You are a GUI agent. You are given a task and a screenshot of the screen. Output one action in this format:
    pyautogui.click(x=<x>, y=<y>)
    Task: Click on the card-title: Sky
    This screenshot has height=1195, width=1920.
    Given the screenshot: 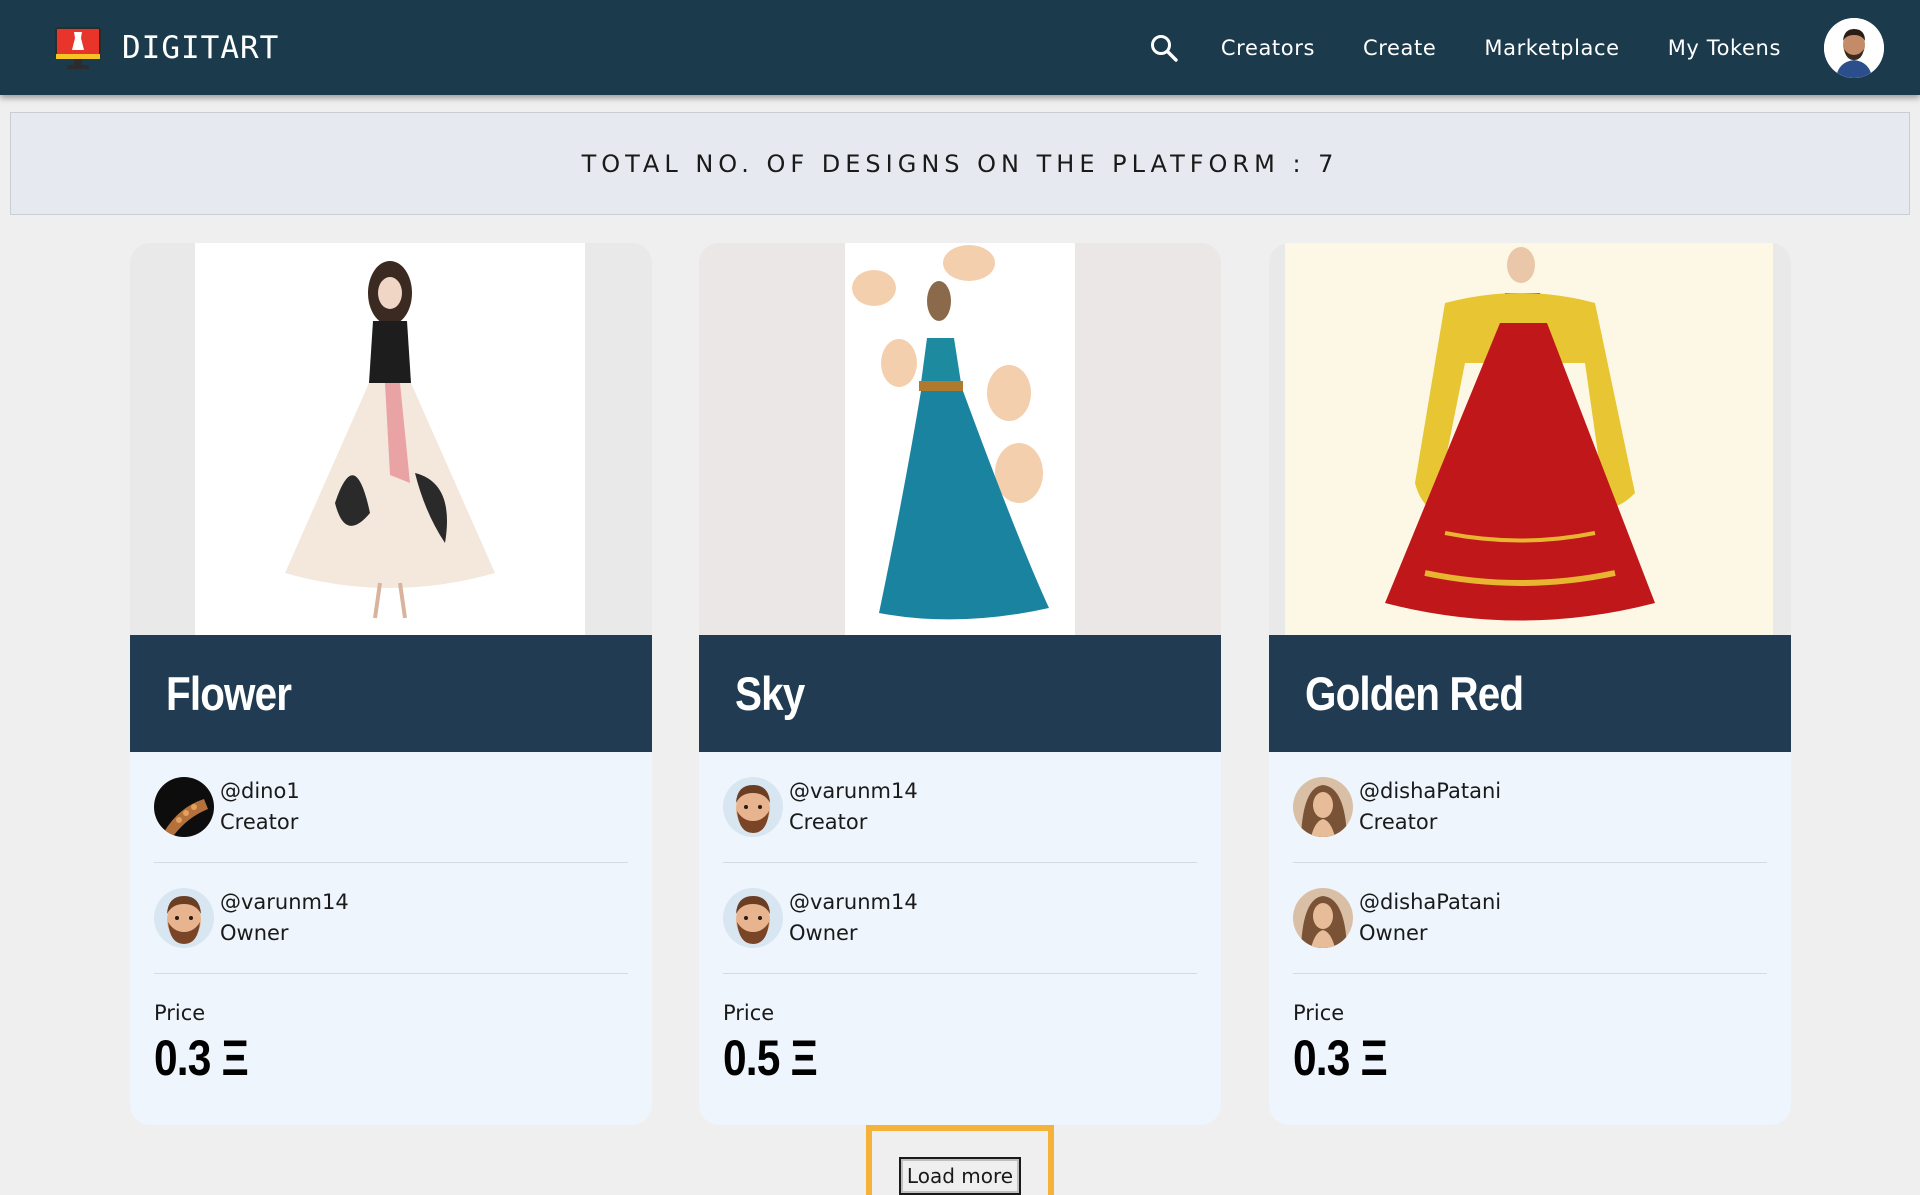 What is the action you would take?
    pyautogui.click(x=770, y=693)
    